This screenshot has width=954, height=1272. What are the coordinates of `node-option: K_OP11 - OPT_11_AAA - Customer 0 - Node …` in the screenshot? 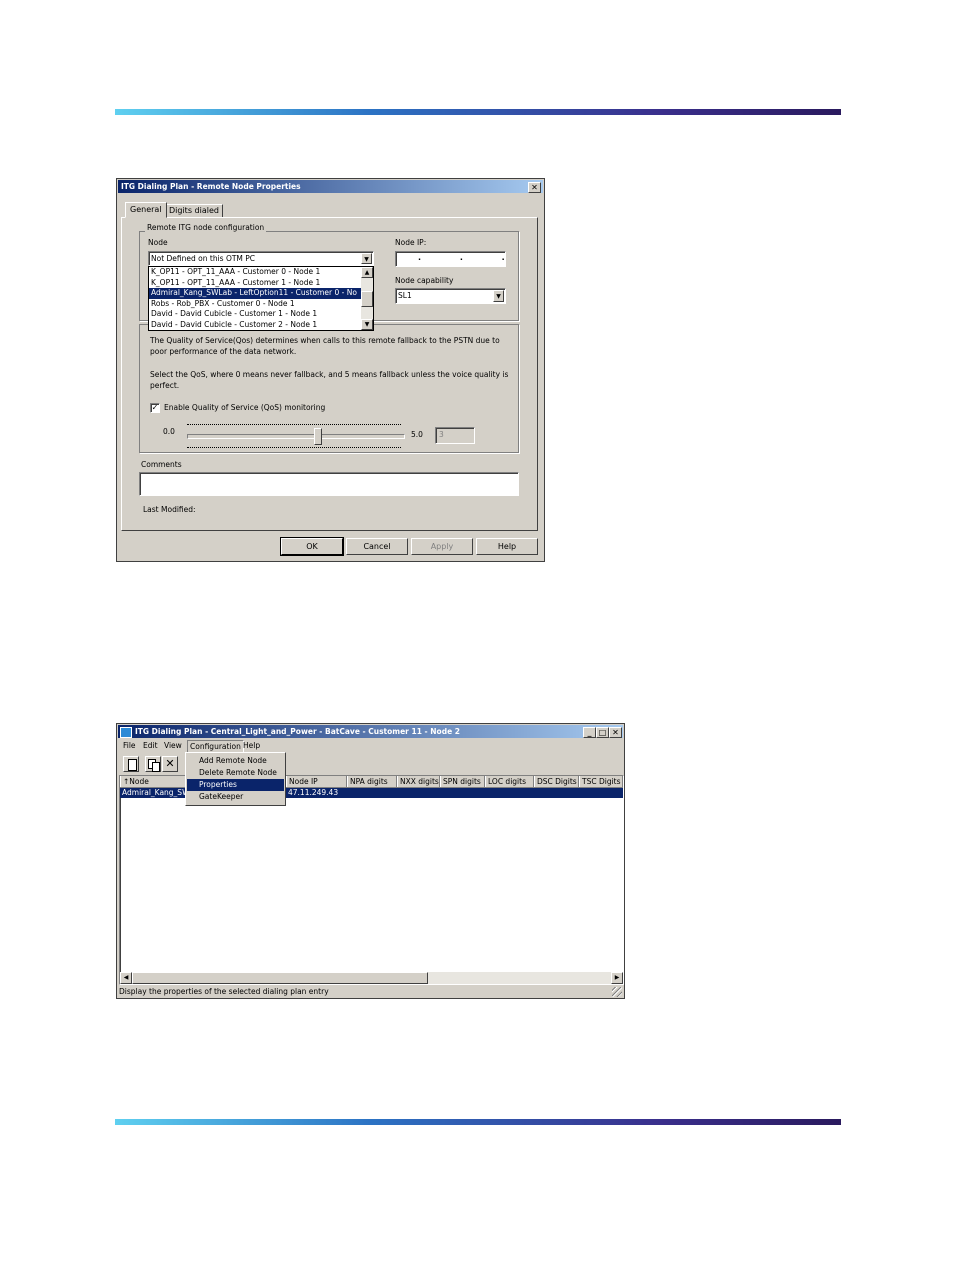 It's located at (255, 272).